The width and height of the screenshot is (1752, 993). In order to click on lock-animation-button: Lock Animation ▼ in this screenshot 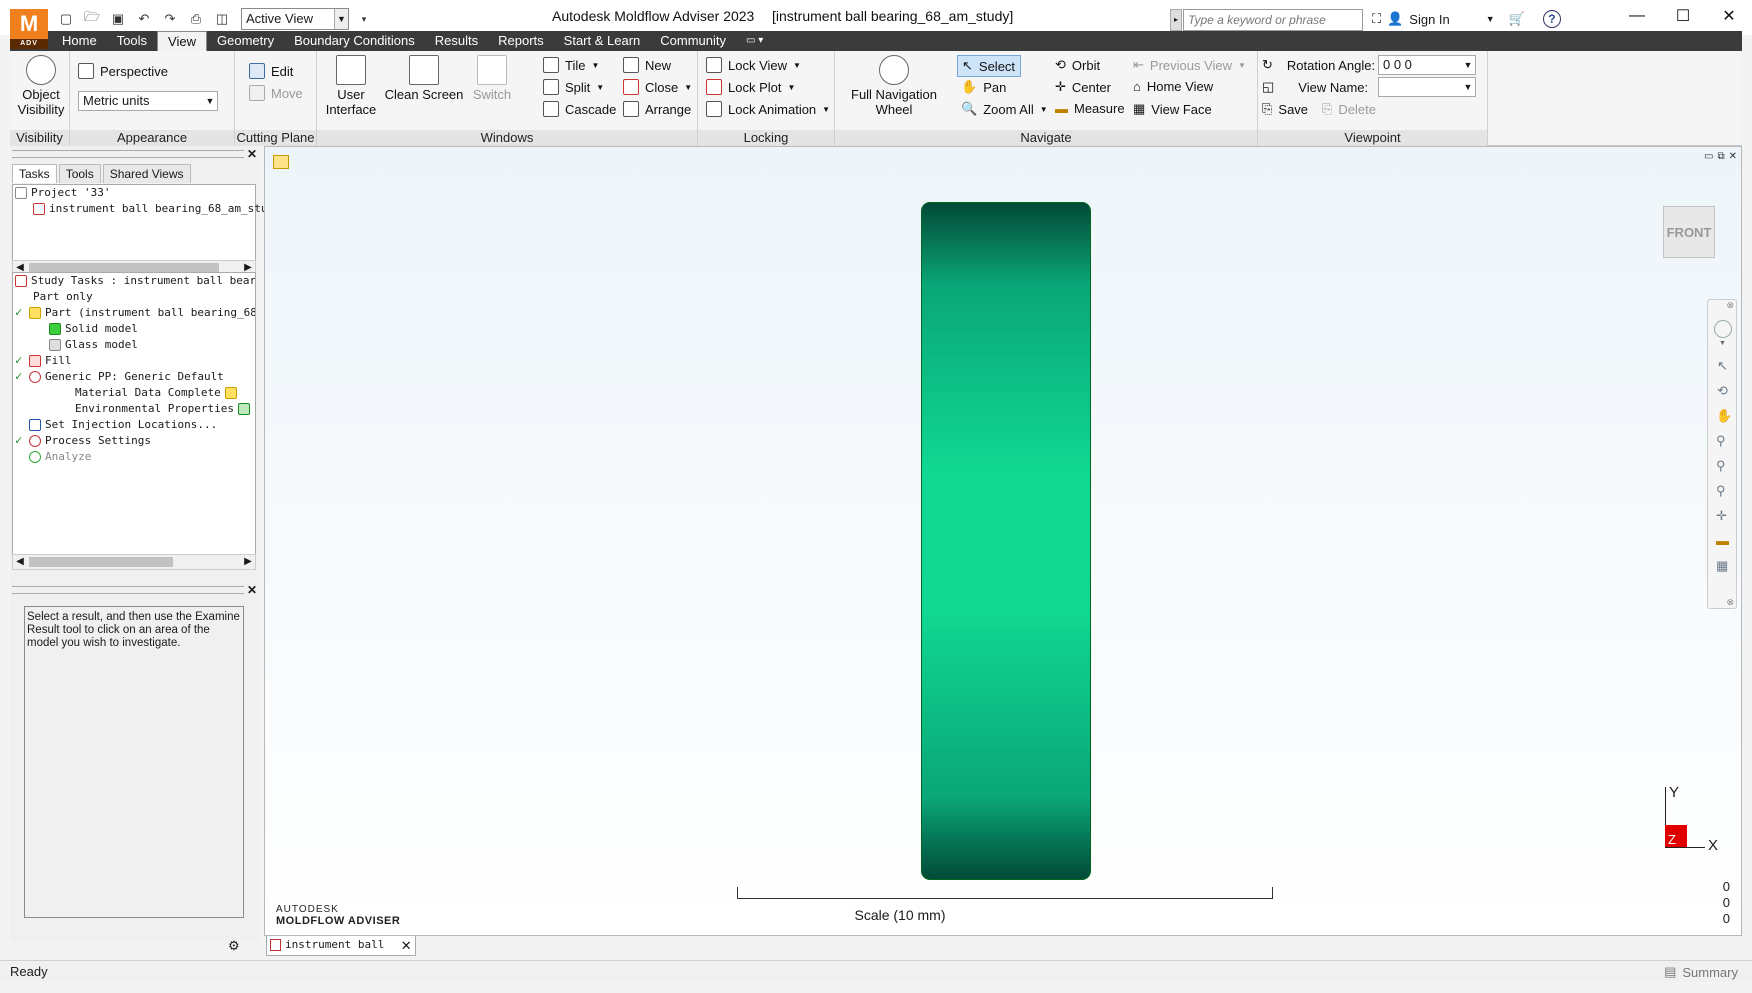, I will do `click(768, 109)`.